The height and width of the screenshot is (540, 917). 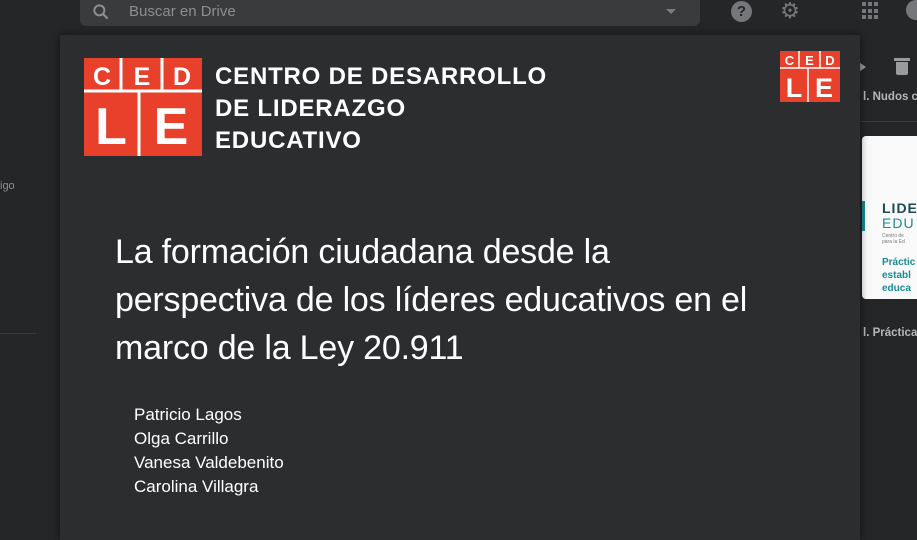 I want to click on sidebar-divider, so click(x=18, y=333).